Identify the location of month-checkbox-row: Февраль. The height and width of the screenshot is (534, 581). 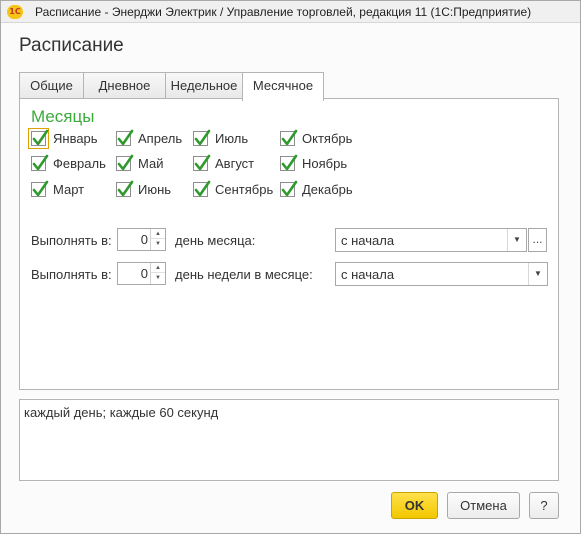
(68, 163).